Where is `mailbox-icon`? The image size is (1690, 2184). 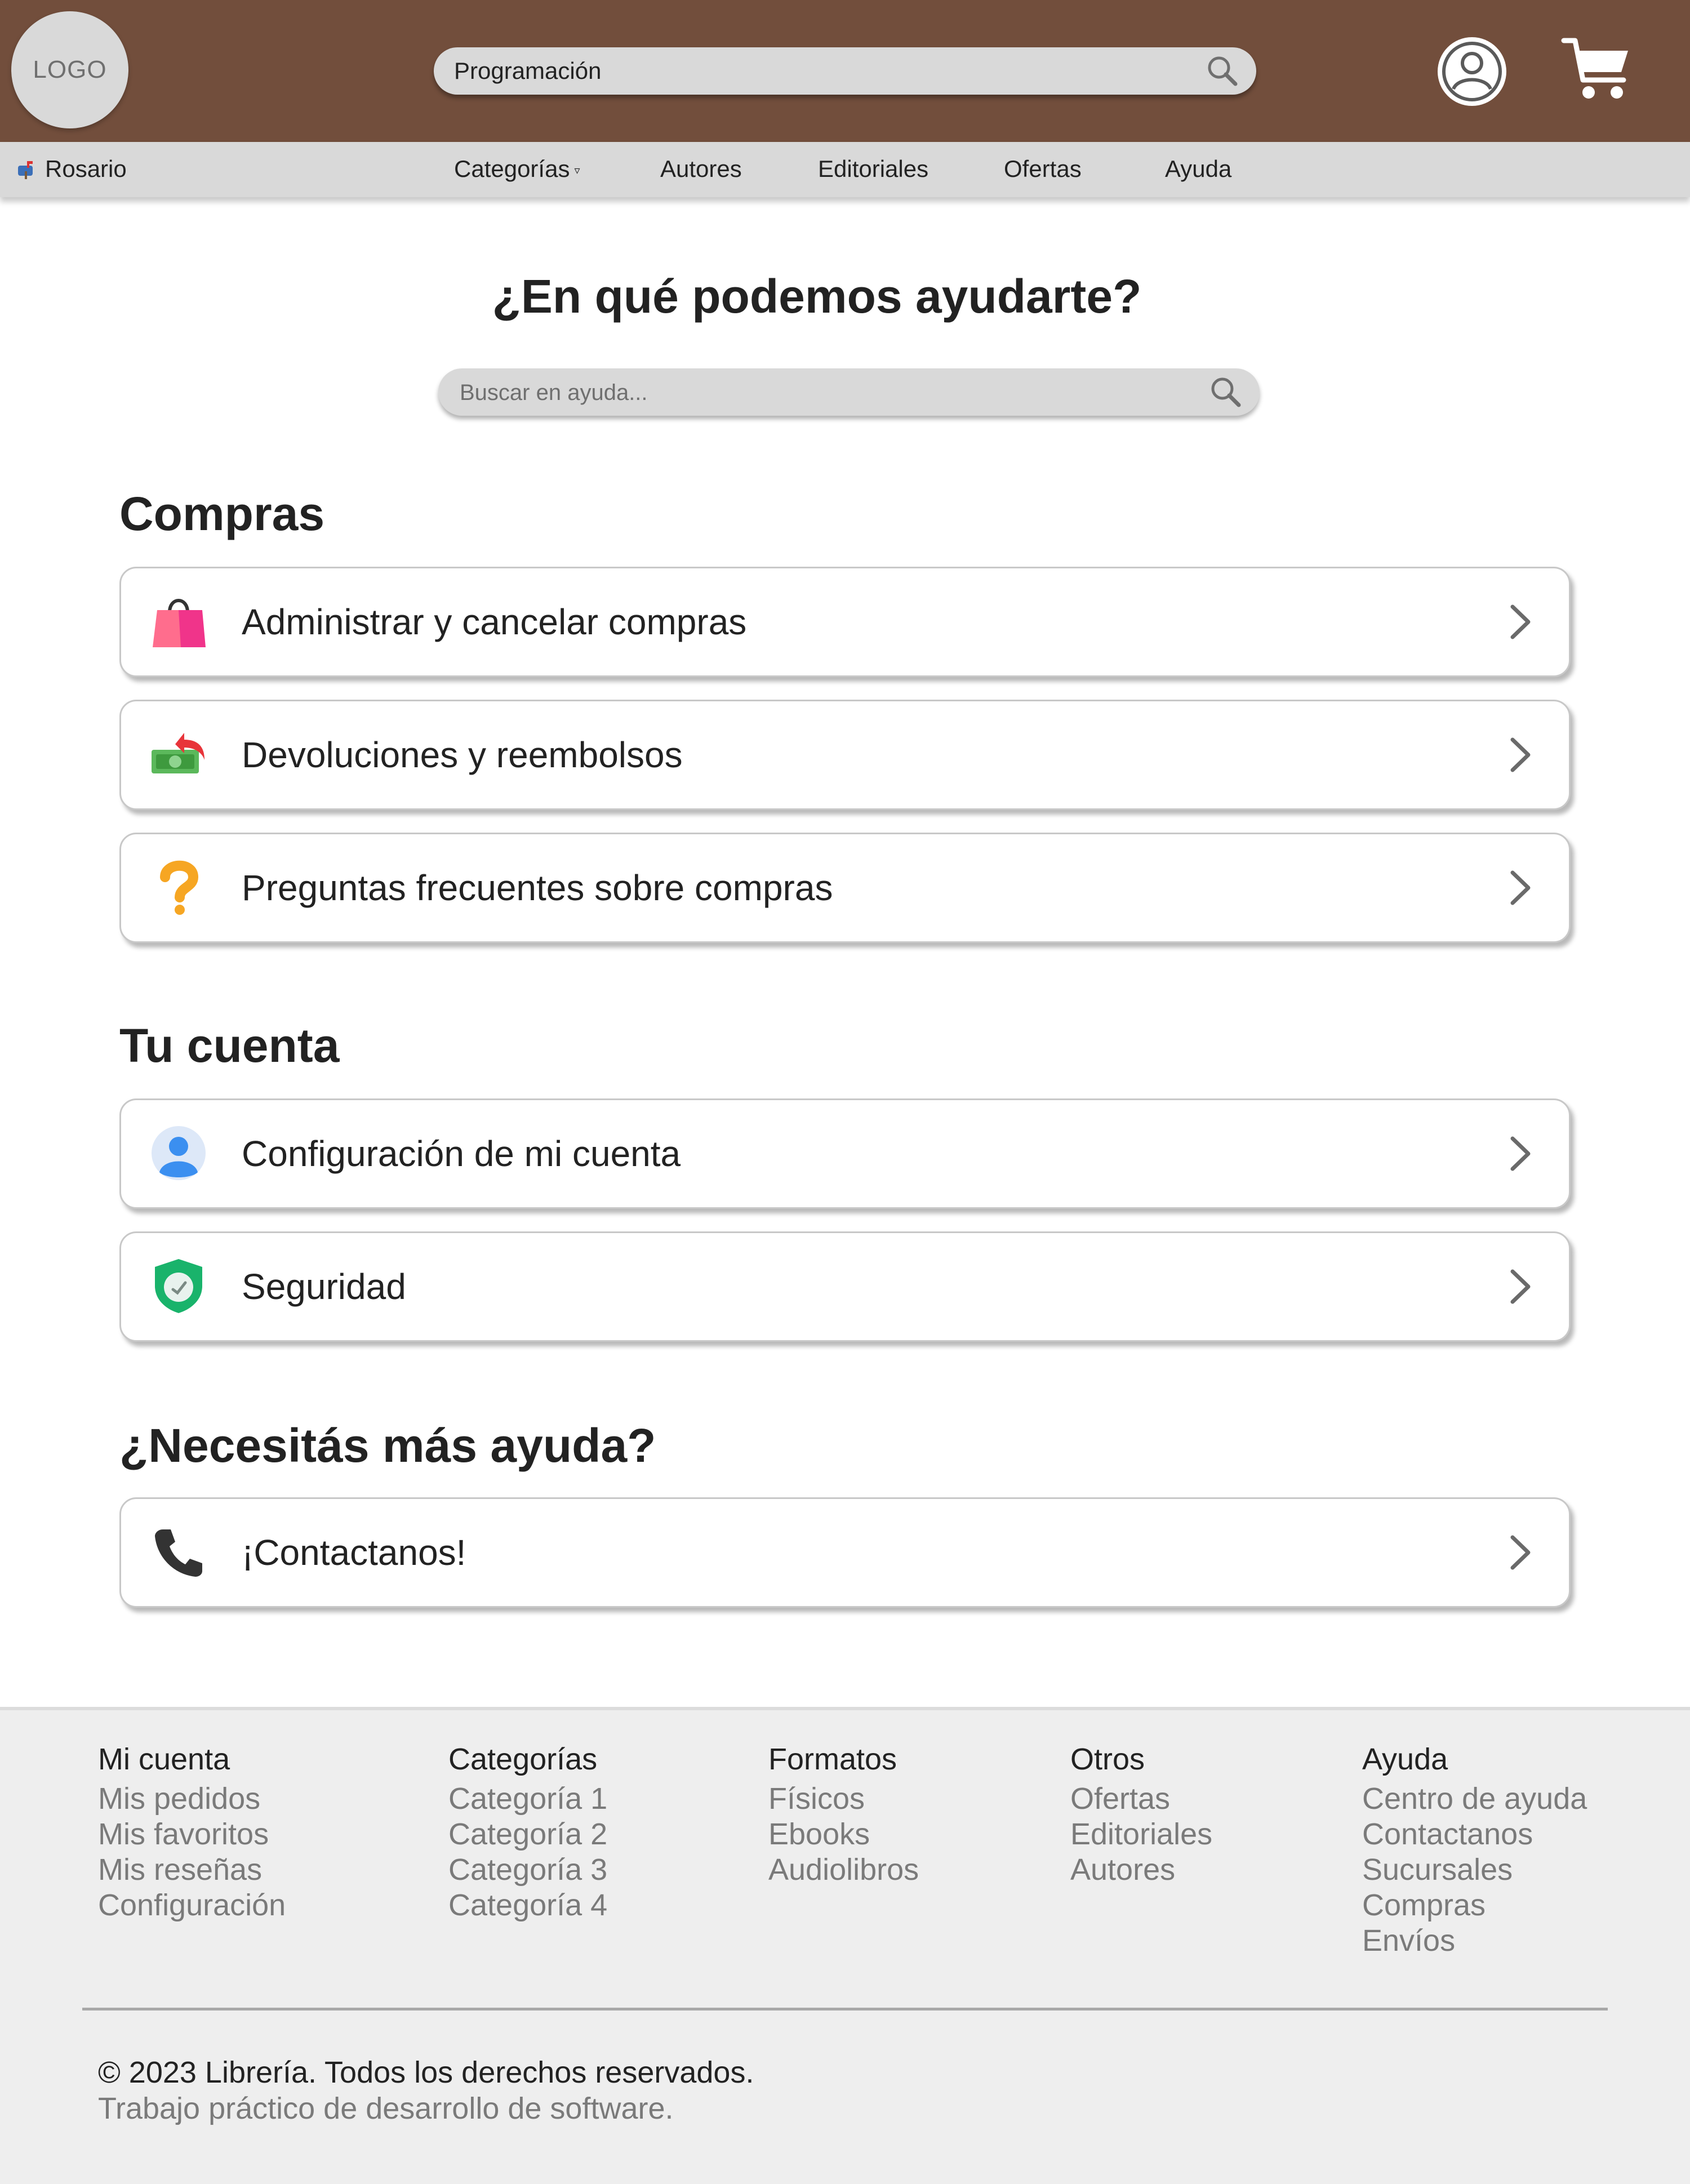
mailbox-icon is located at coordinates (25, 170).